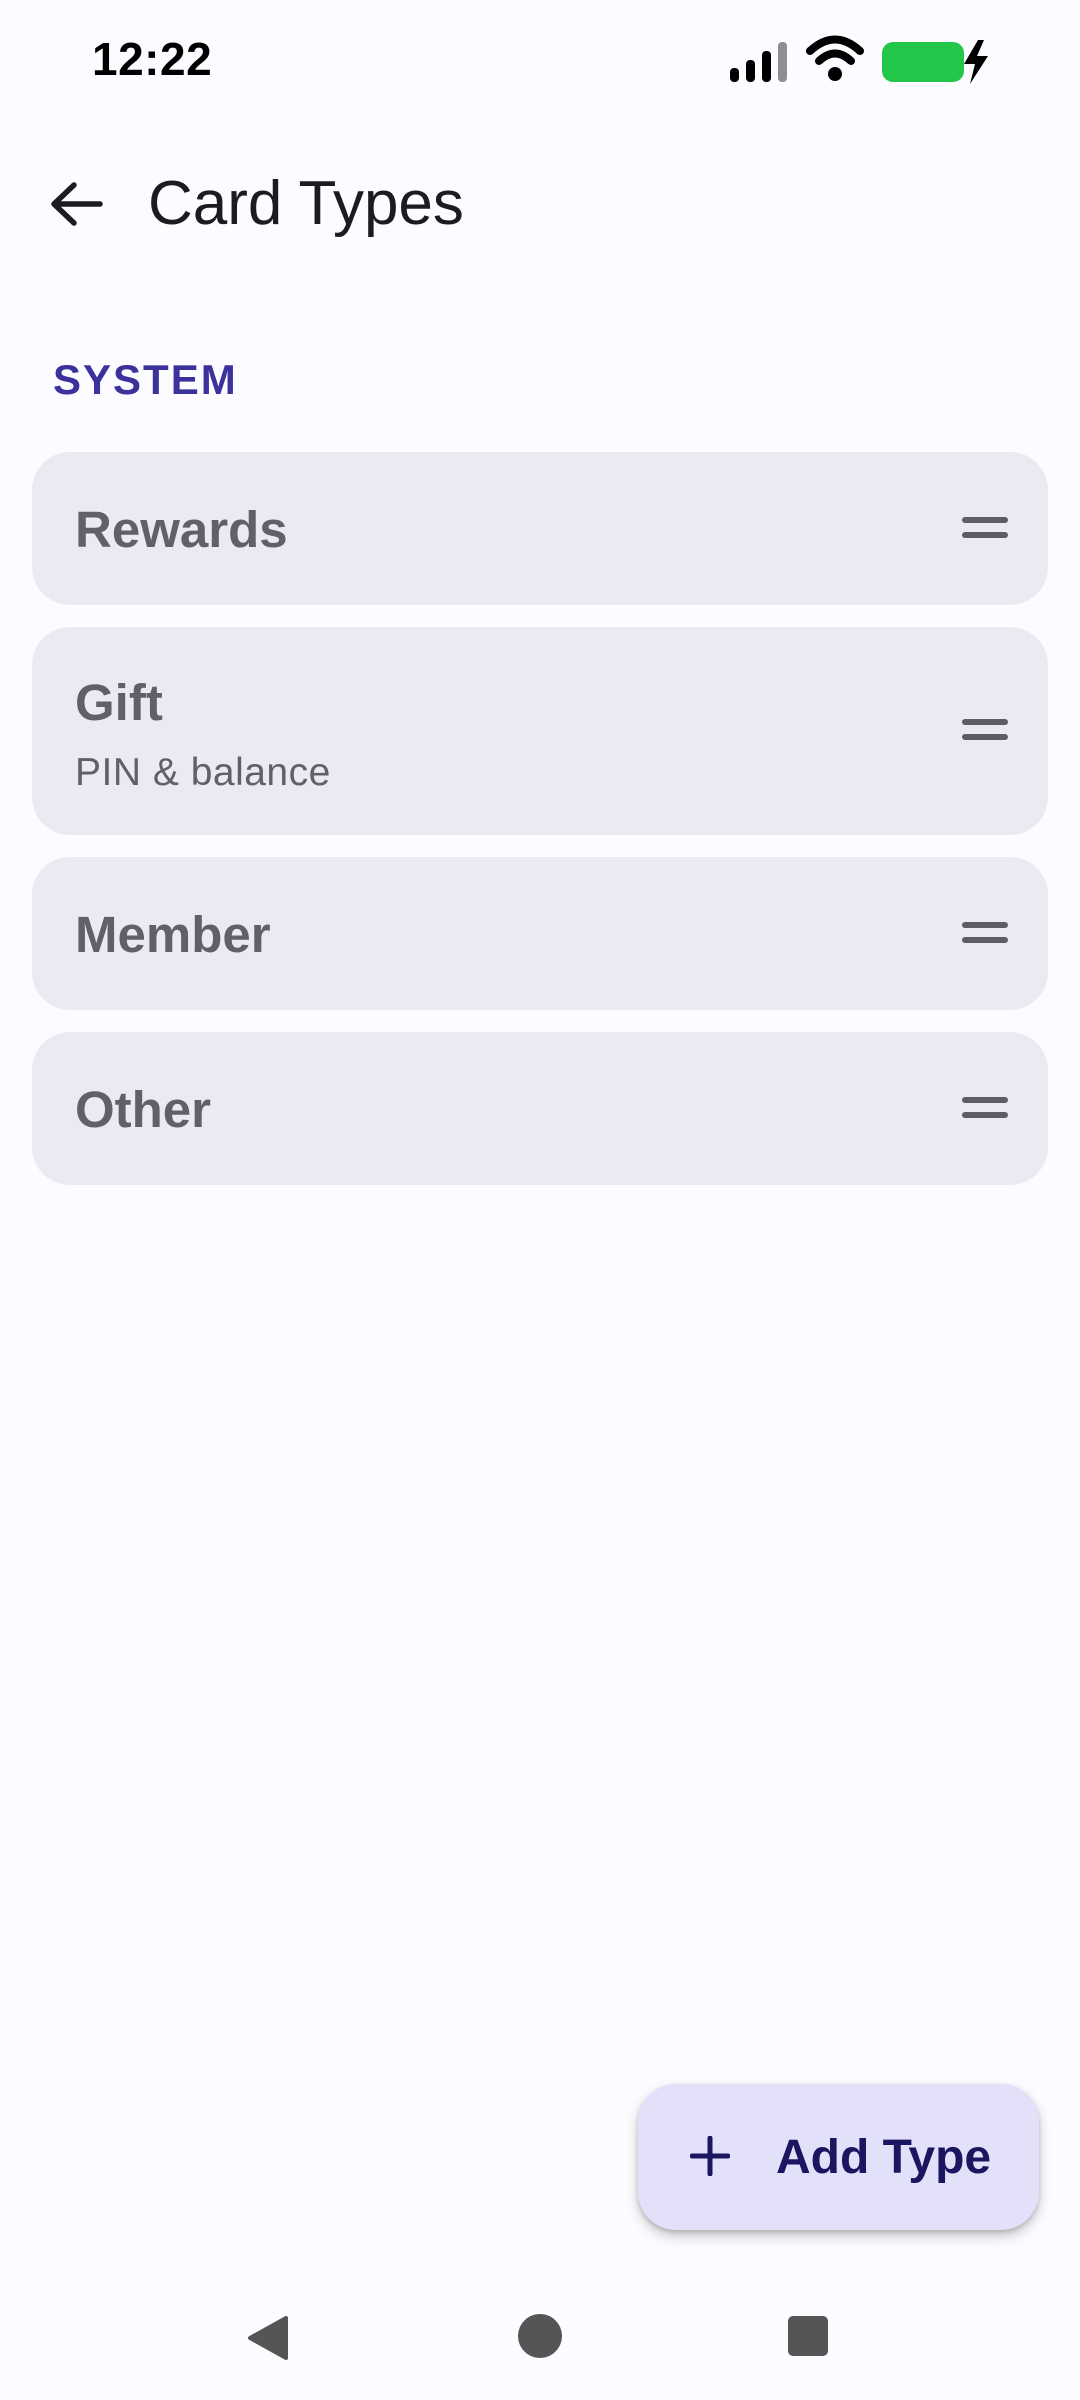 The width and height of the screenshot is (1080, 2400). Describe the element at coordinates (268, 2338) in the screenshot. I see `nav-back-icon` at that location.